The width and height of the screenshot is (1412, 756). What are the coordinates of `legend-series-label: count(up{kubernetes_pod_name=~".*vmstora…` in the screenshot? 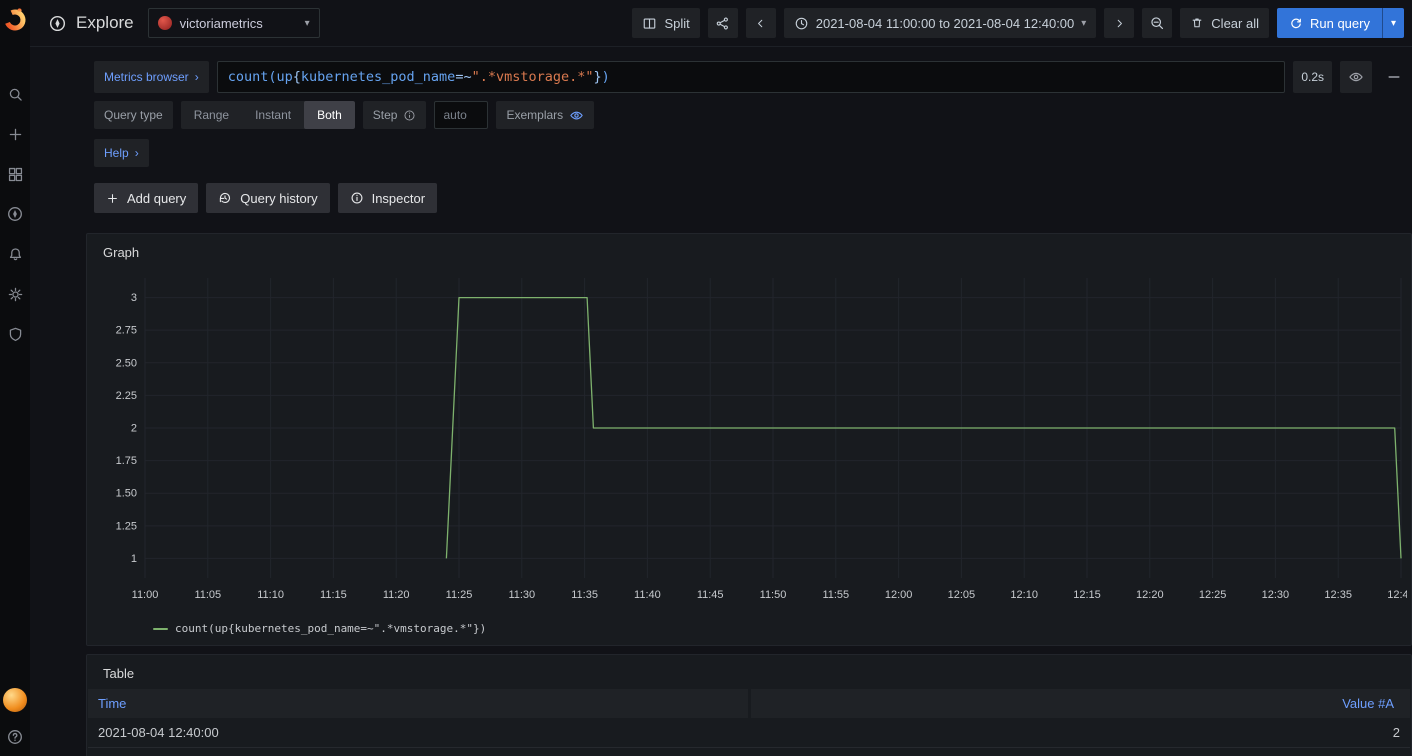 It's located at (330, 628).